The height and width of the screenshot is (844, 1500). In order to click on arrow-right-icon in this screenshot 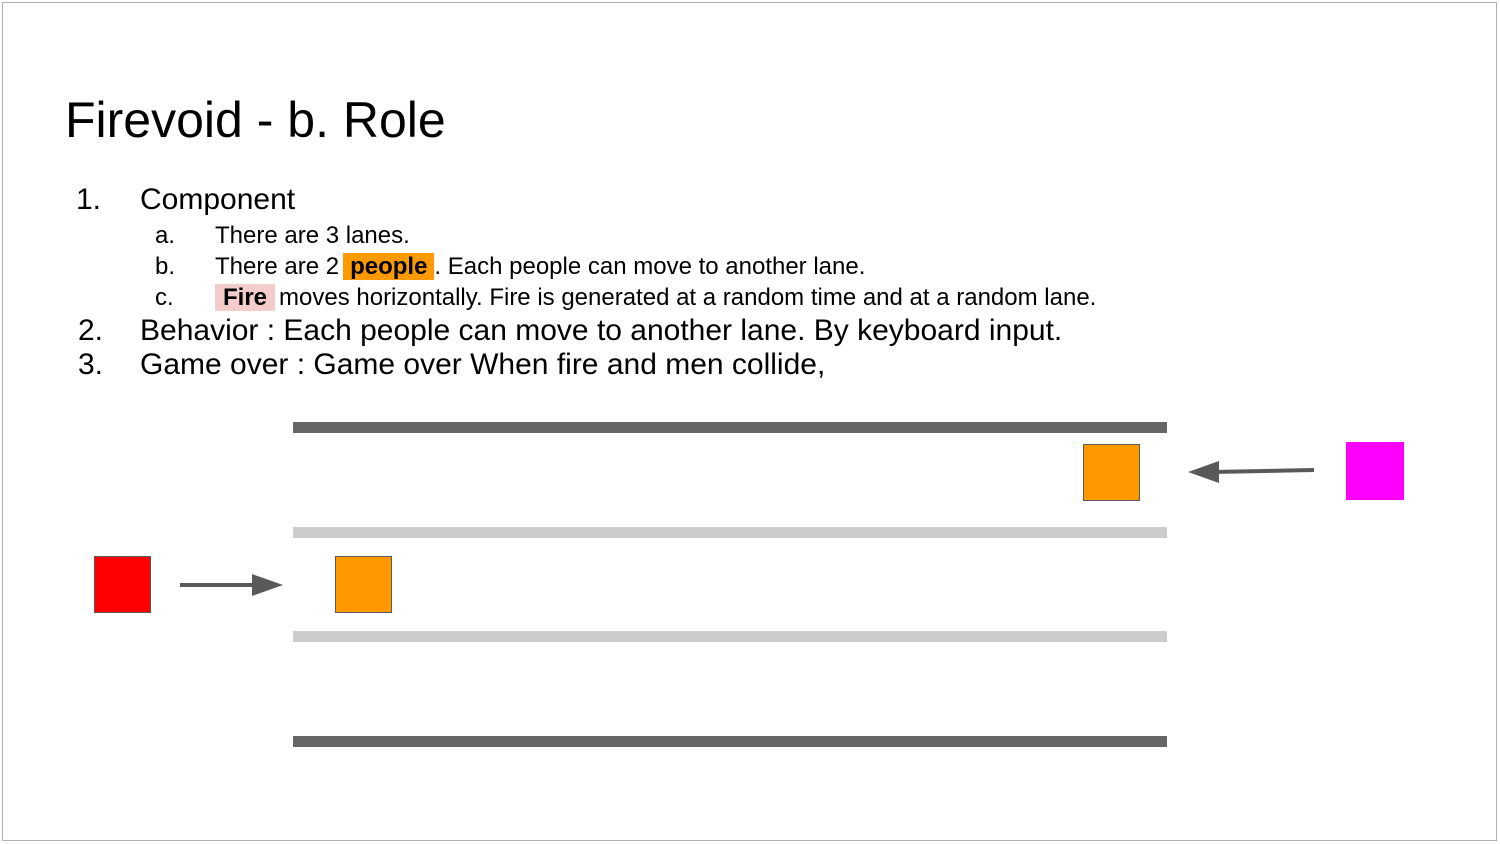, I will do `click(231, 585)`.